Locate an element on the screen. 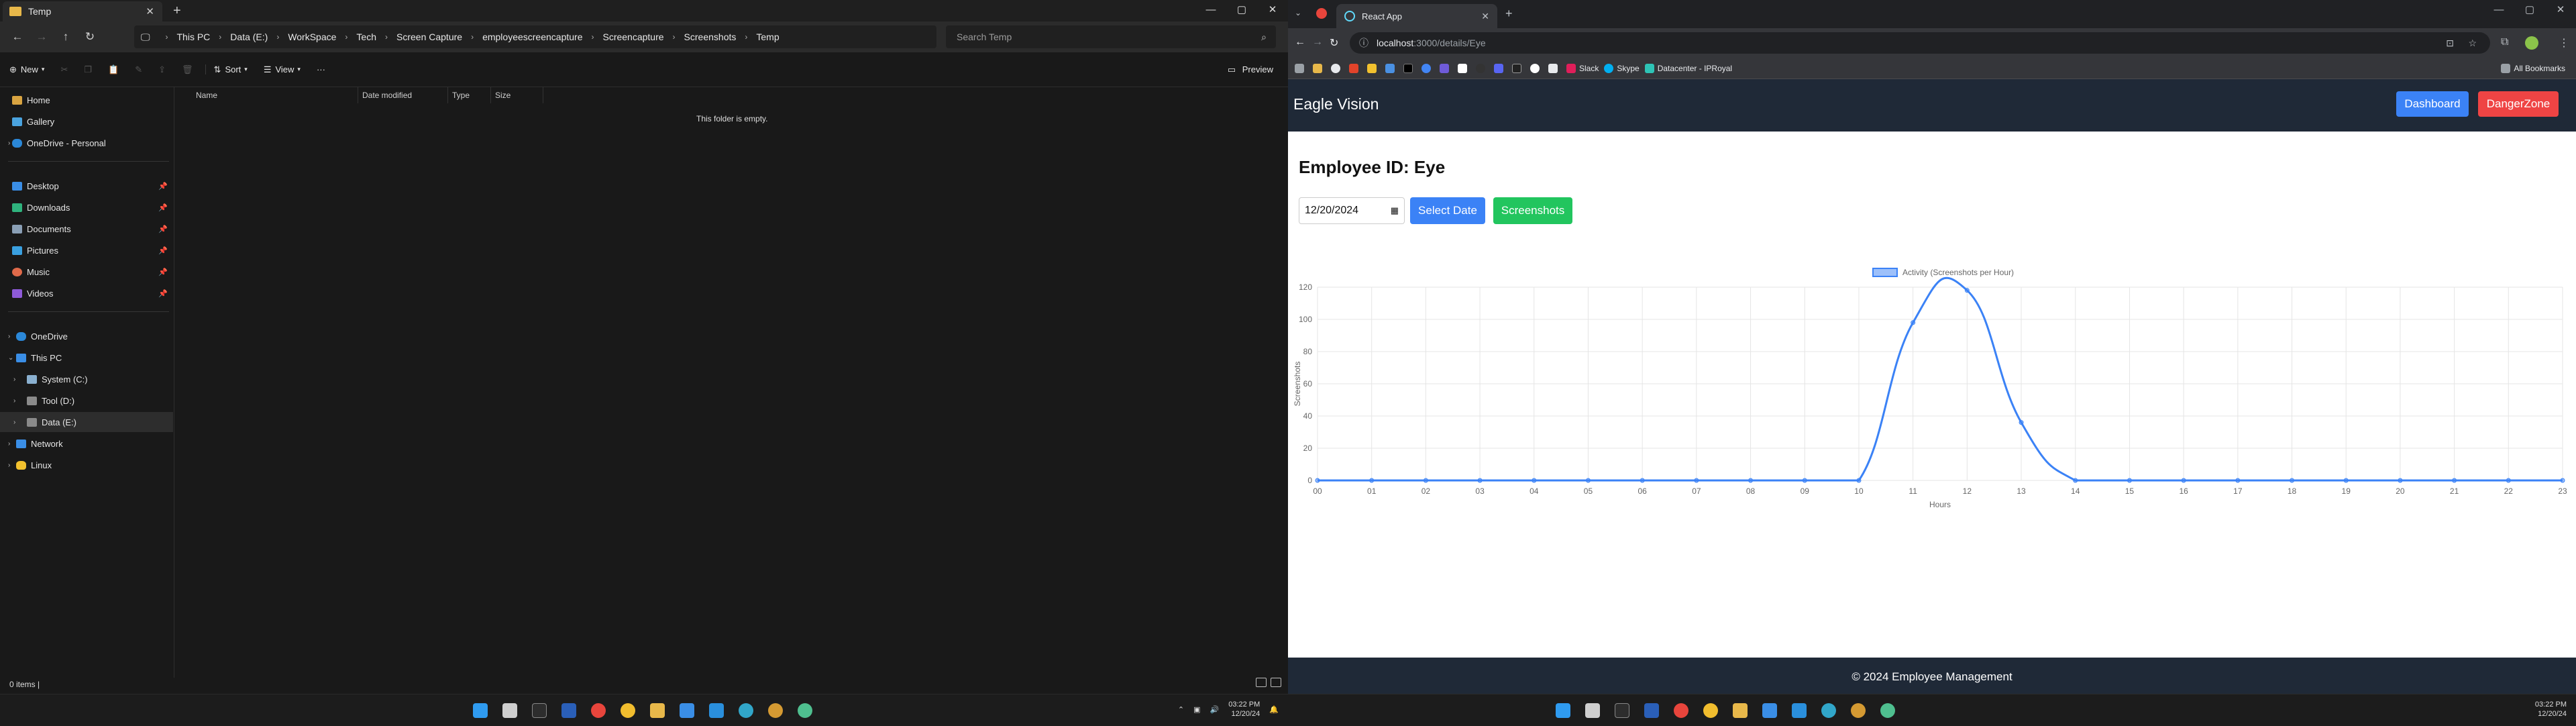  calendar-icon: ▦ is located at coordinates (1395, 211).